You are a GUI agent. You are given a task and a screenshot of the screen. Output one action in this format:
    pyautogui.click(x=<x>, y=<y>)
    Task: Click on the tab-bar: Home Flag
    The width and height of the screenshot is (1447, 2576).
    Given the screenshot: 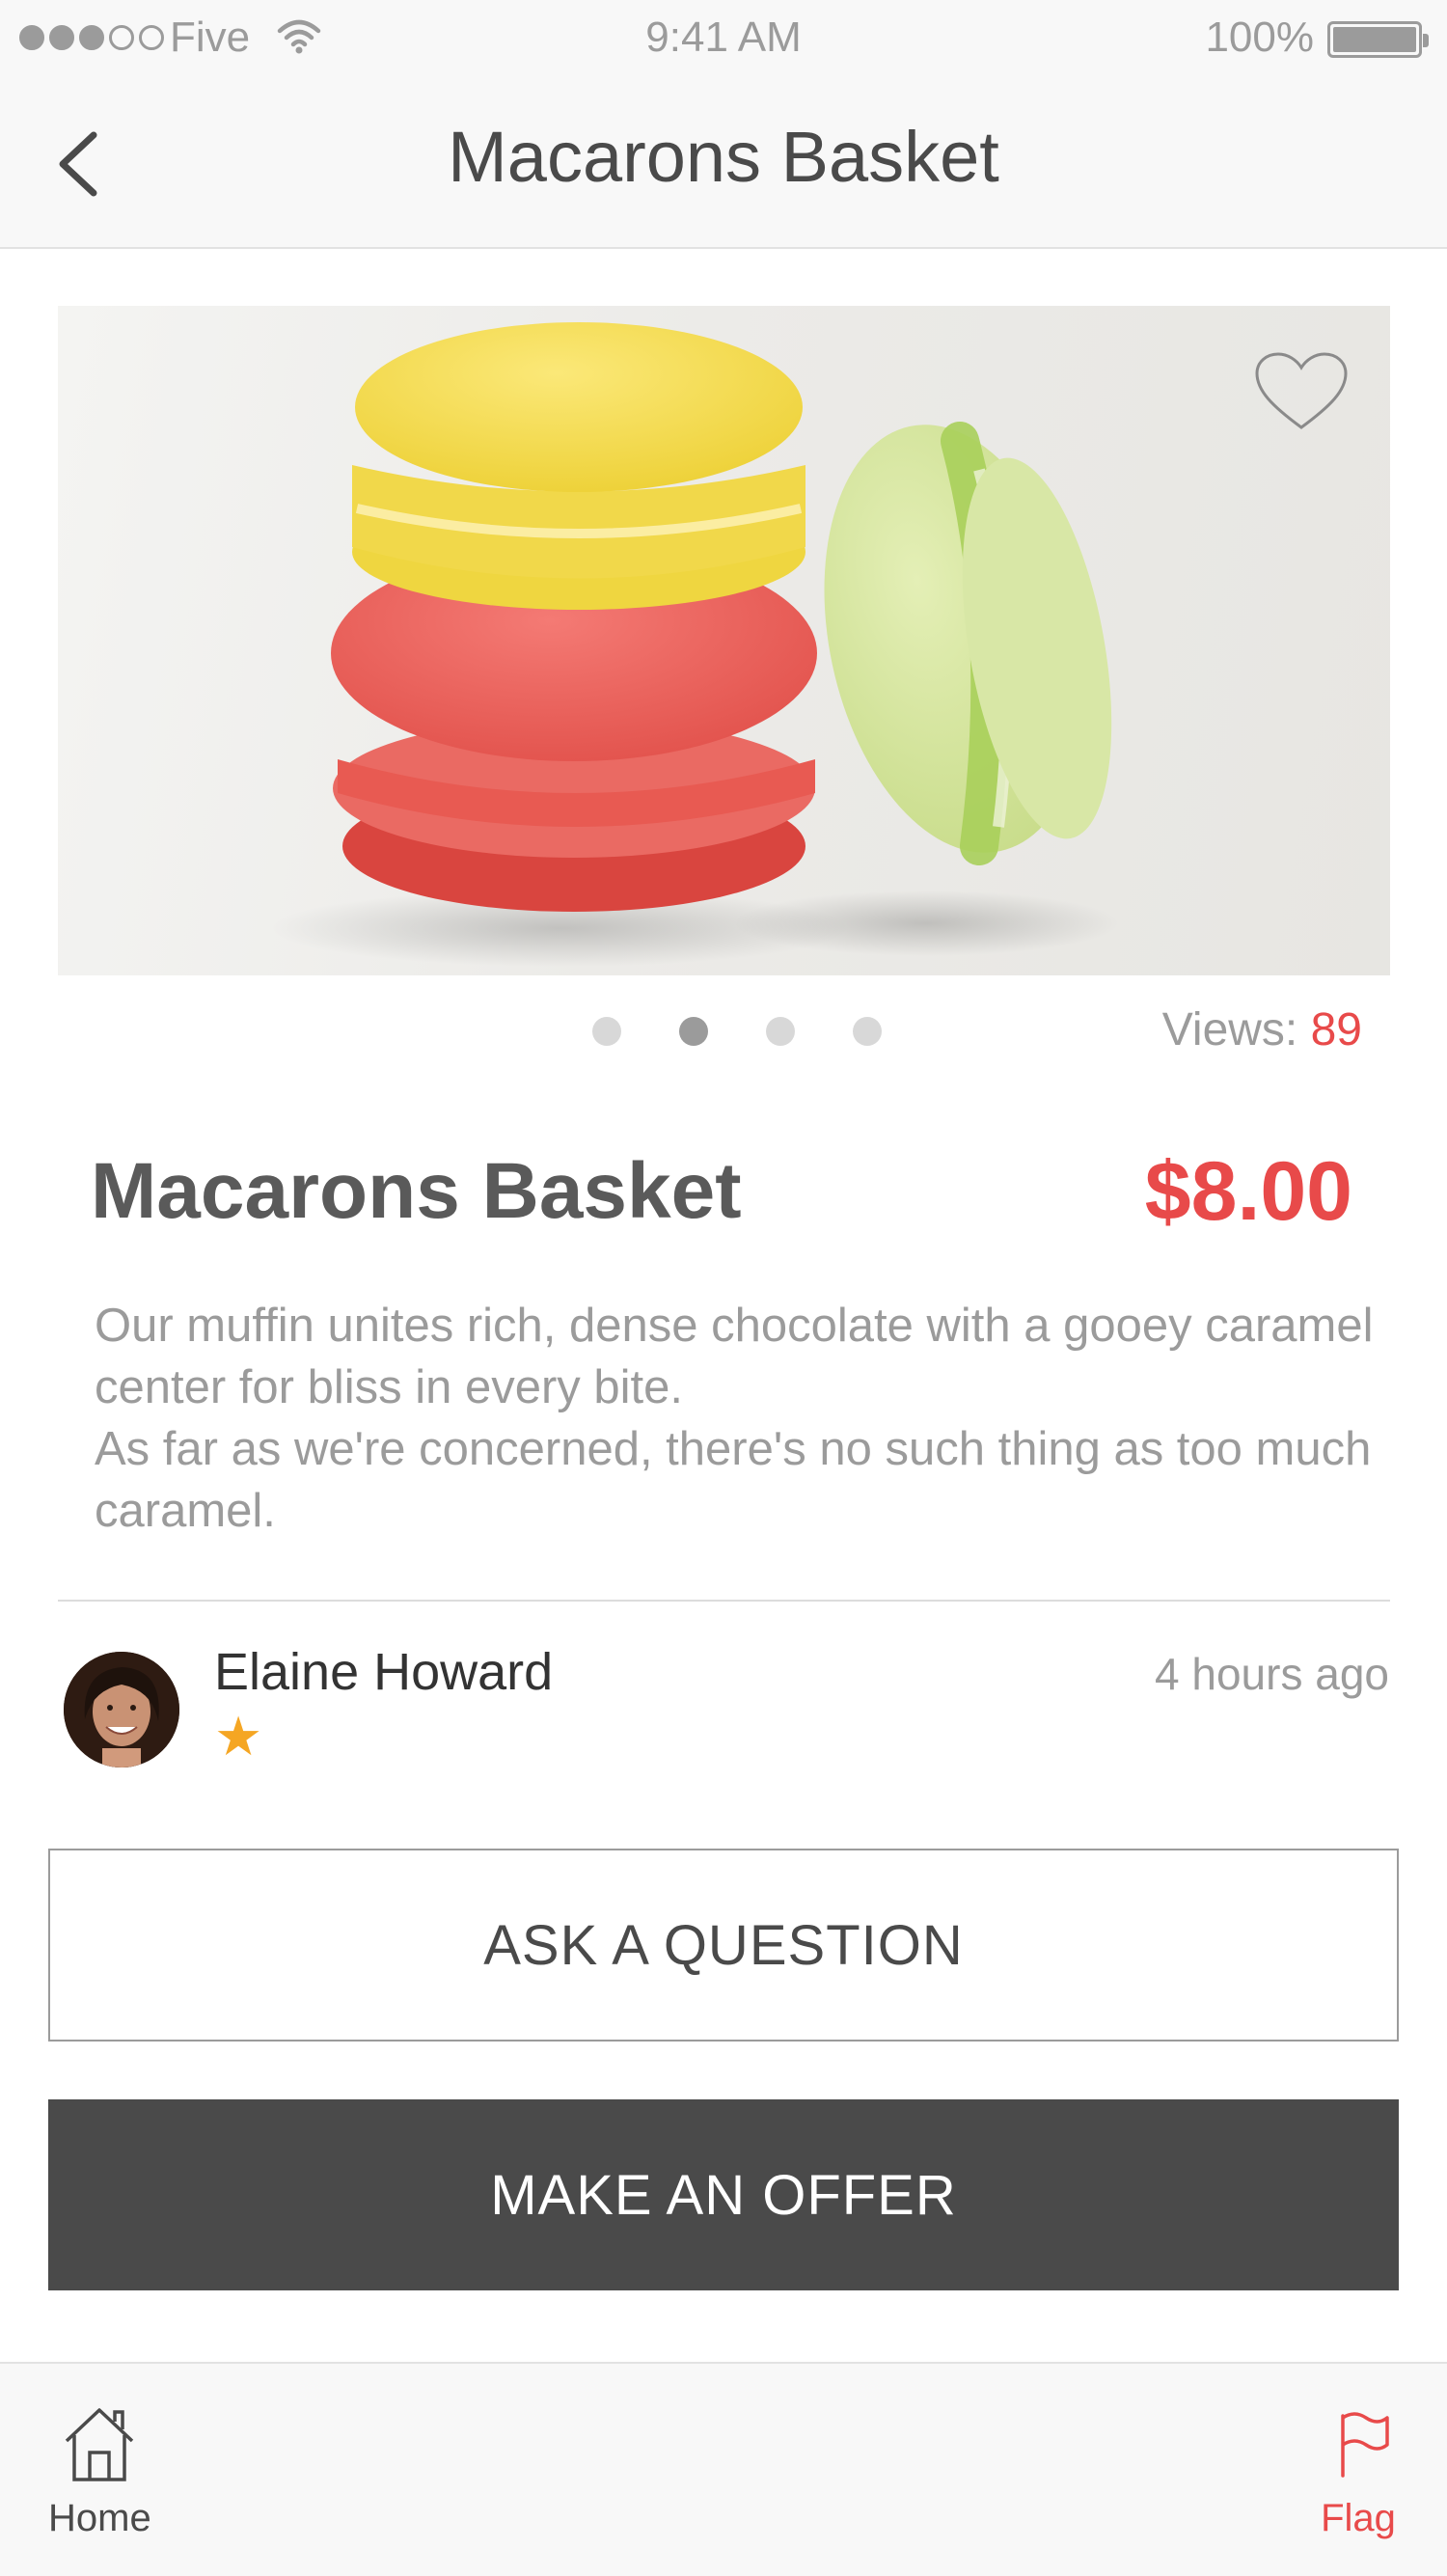 What is the action you would take?
    pyautogui.click(x=723, y=2469)
    